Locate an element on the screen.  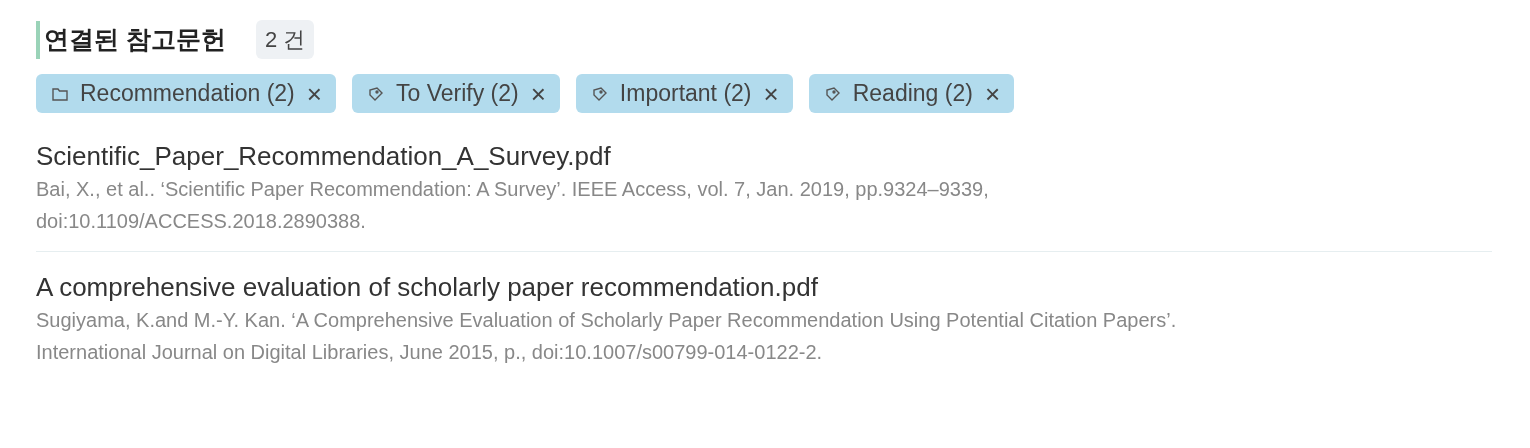
filter-chip: Important (2) × is located at coordinates (684, 93).